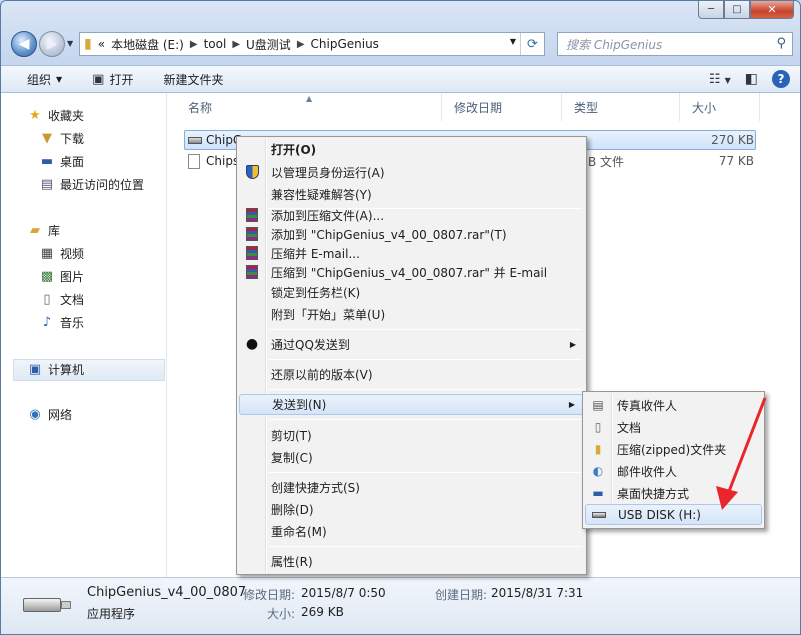 The image size is (801, 635). Describe the element at coordinates (61, 299) in the screenshot. I see `sidebar-item-documents: ▯ 文档` at that location.